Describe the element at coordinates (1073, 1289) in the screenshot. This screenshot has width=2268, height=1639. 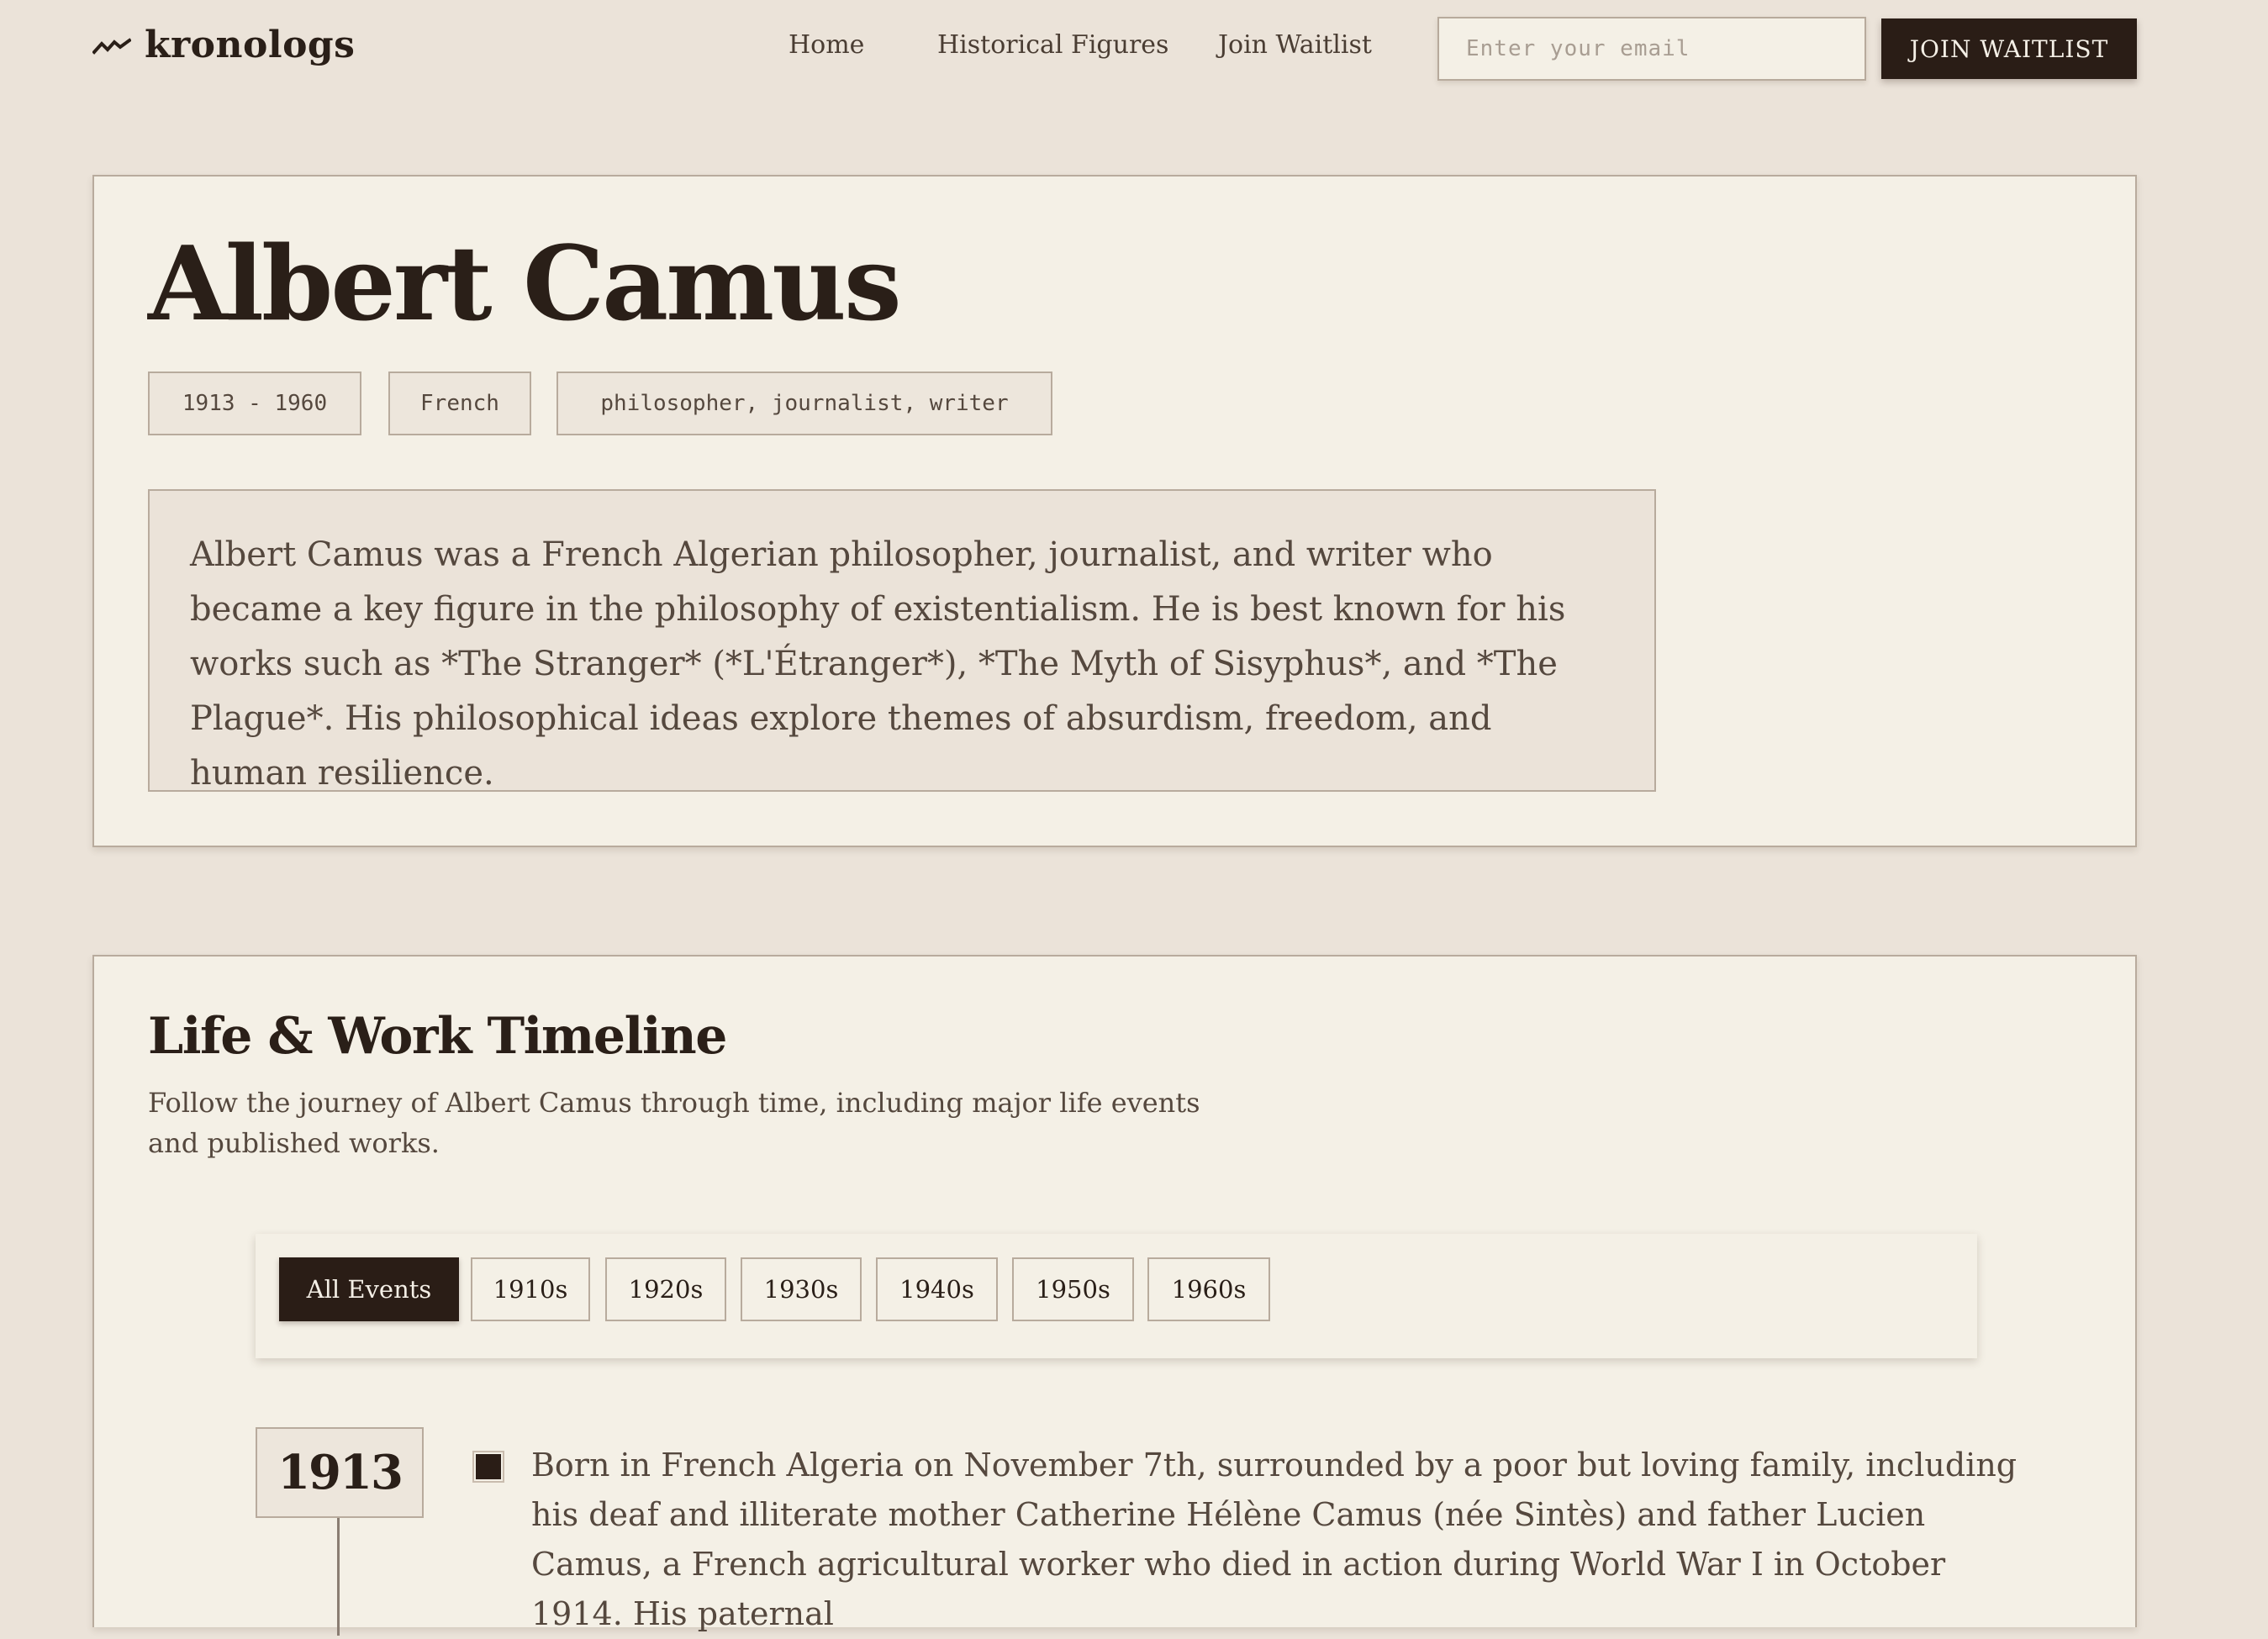
I see `filter-1950s: 1950s` at that location.